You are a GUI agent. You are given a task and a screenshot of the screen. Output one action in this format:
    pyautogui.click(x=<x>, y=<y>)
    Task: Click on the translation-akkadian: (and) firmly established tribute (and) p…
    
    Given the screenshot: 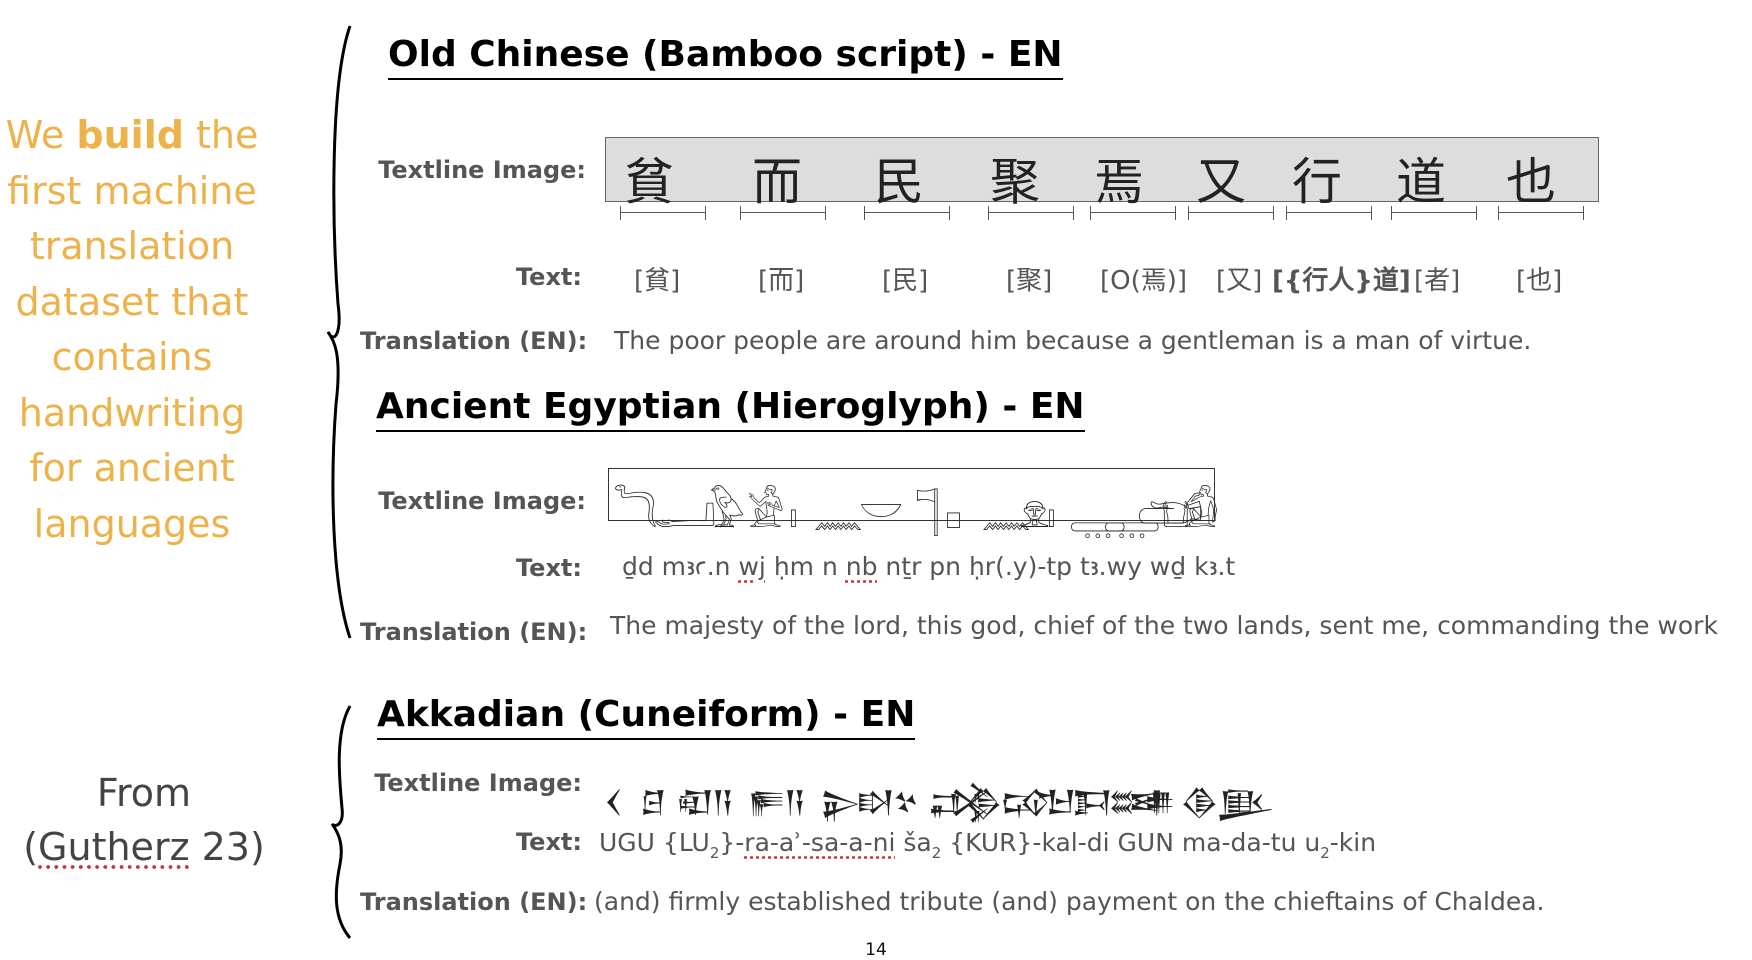 What is the action you would take?
    pyautogui.click(x=1069, y=901)
    